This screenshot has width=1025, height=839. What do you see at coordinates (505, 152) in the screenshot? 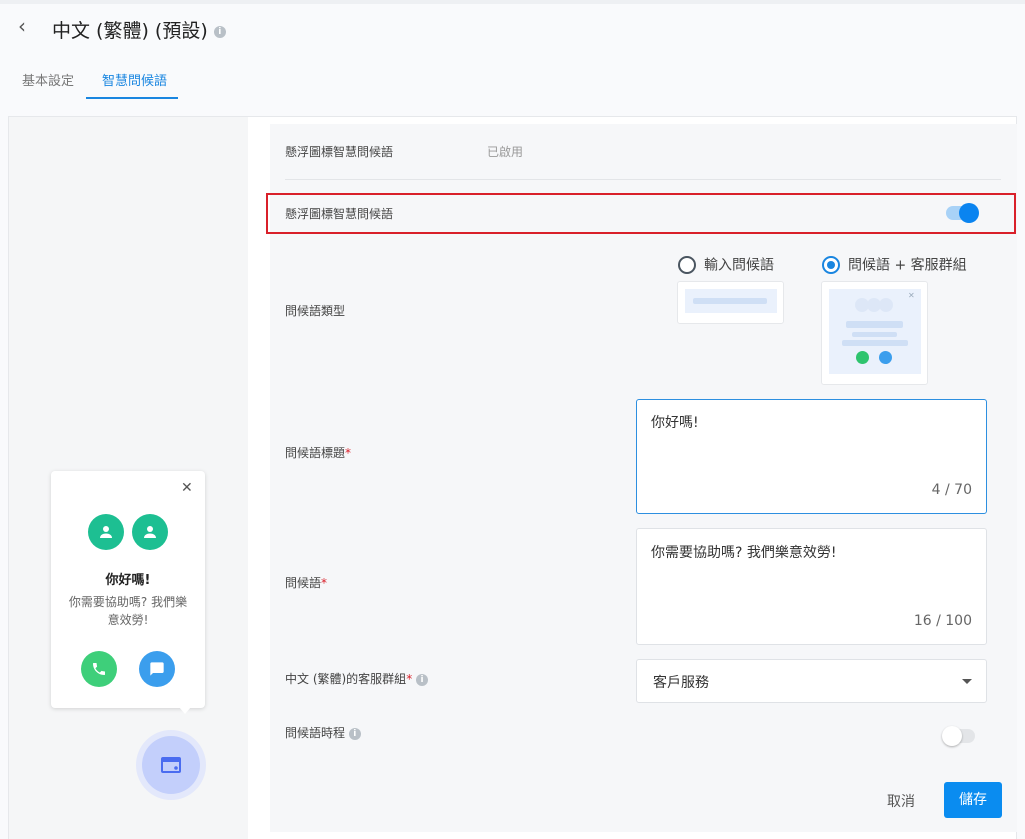
I see `status-value: 已啟用` at bounding box center [505, 152].